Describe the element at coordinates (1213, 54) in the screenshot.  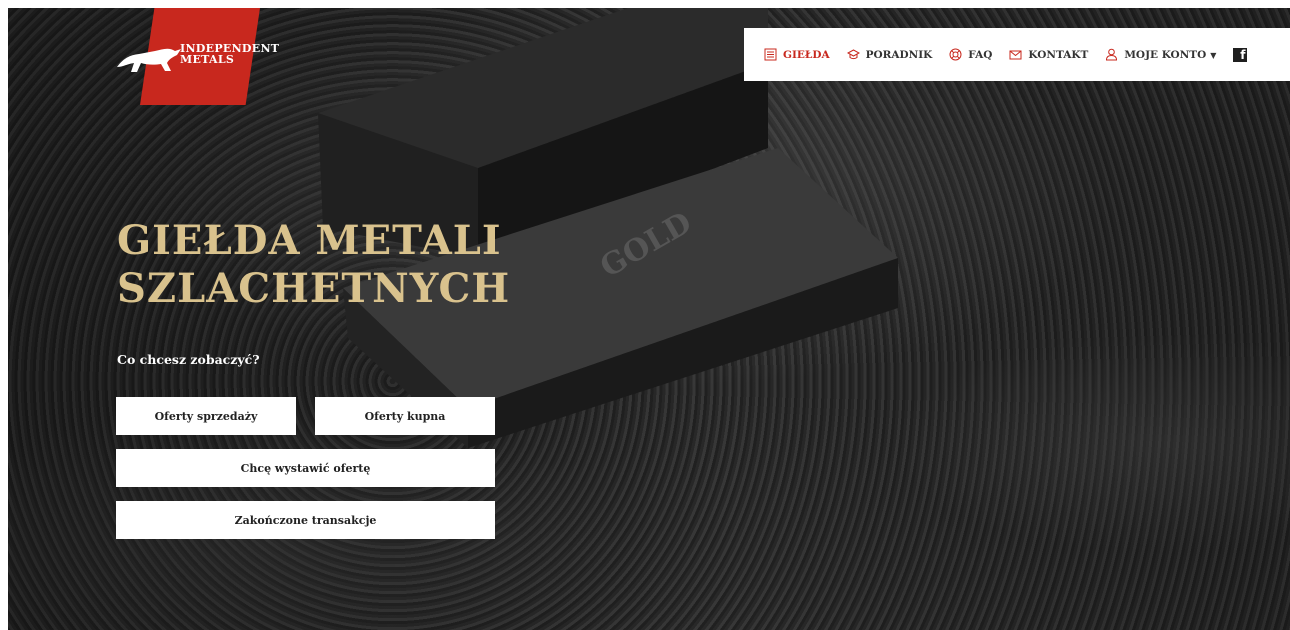
I see `chevron-down-icon: ▼` at that location.